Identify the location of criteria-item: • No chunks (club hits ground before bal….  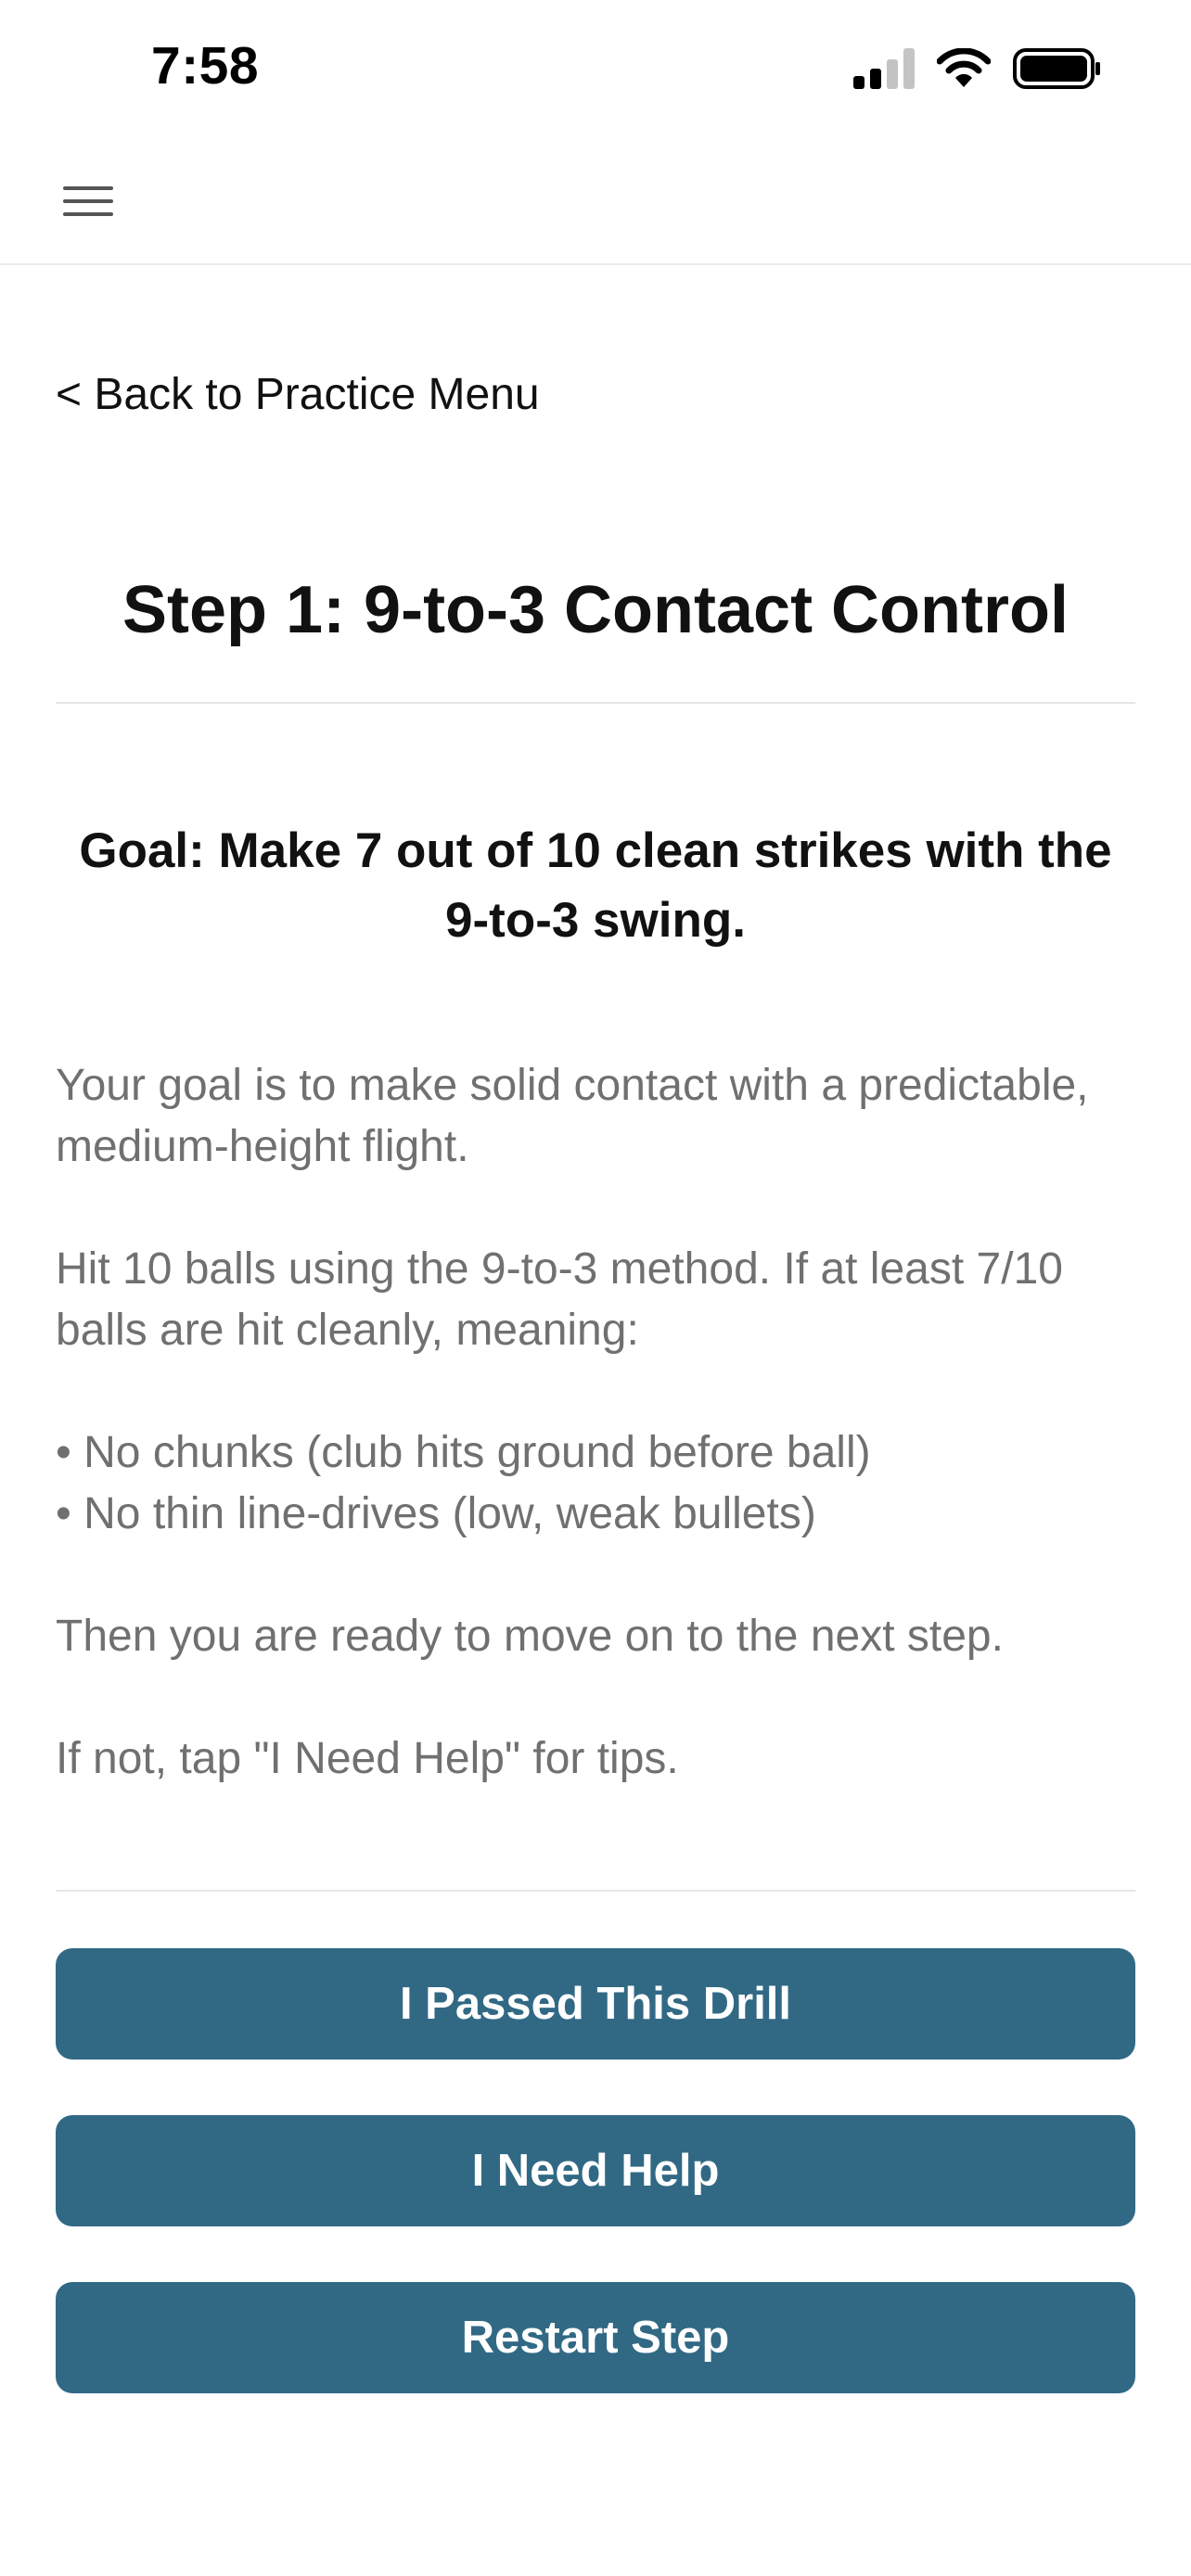
(463, 1452).